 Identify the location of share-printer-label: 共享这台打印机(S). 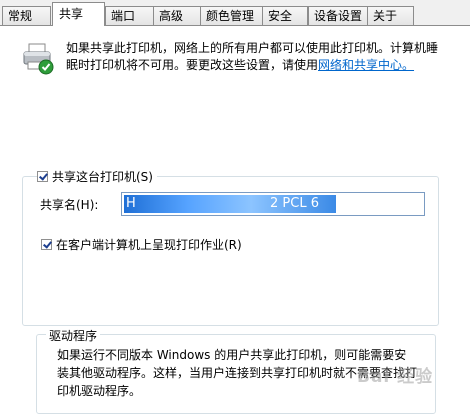
(102, 177).